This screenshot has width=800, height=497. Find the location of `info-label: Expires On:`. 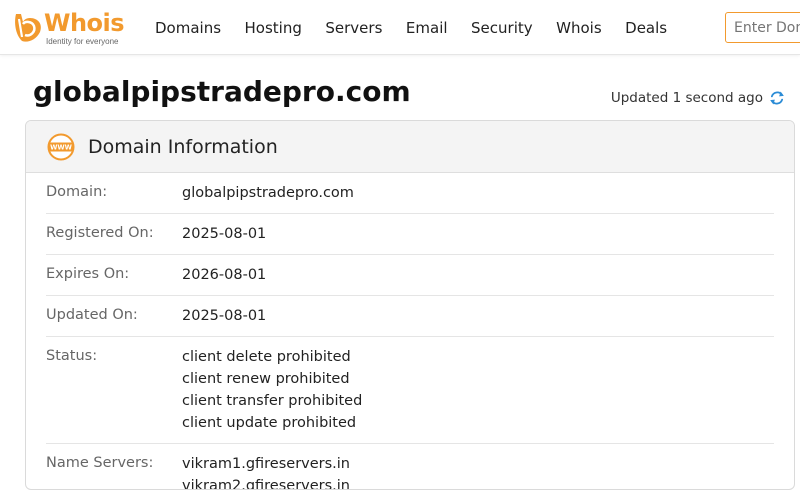

info-label: Expires On: is located at coordinates (88, 274).